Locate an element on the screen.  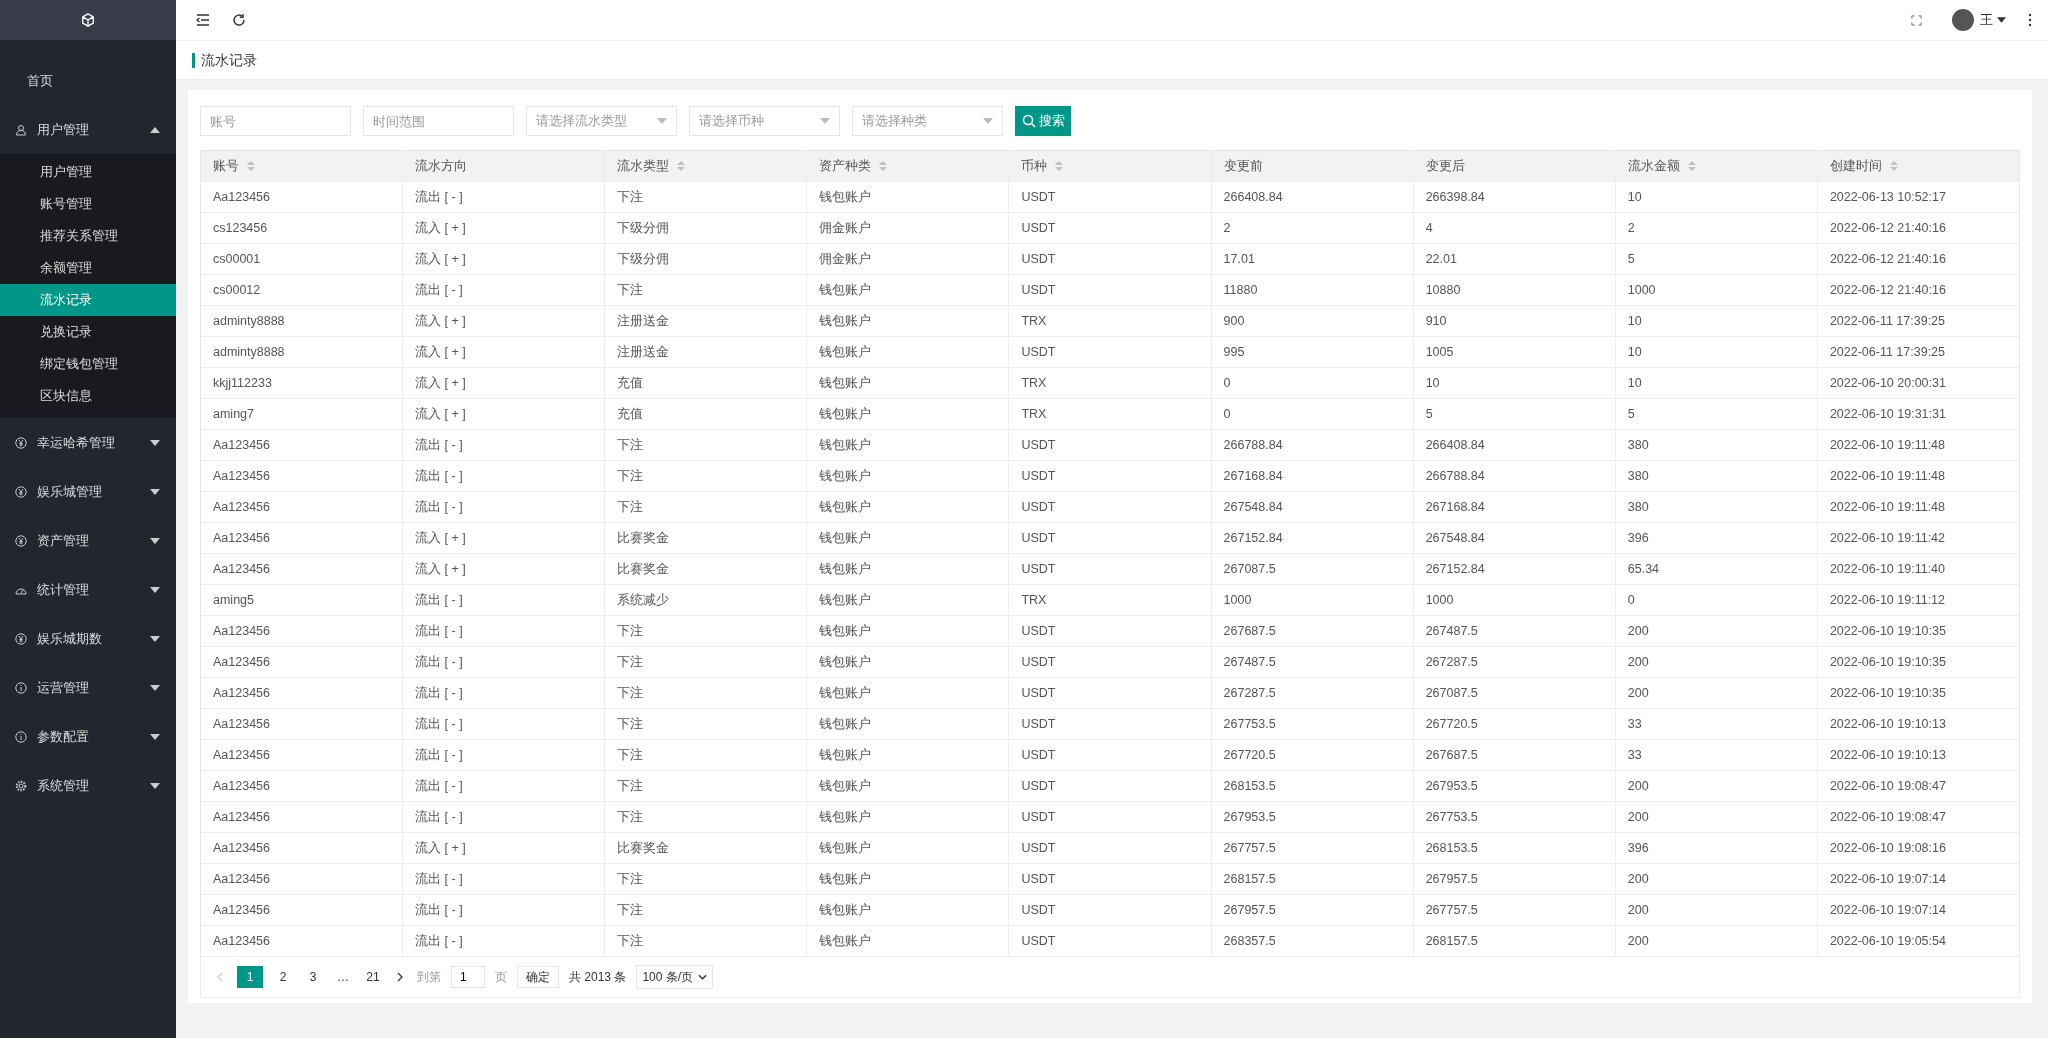
table-cell-text: 2022-06-10 19:07:14 is located at coordinates (1887, 910).